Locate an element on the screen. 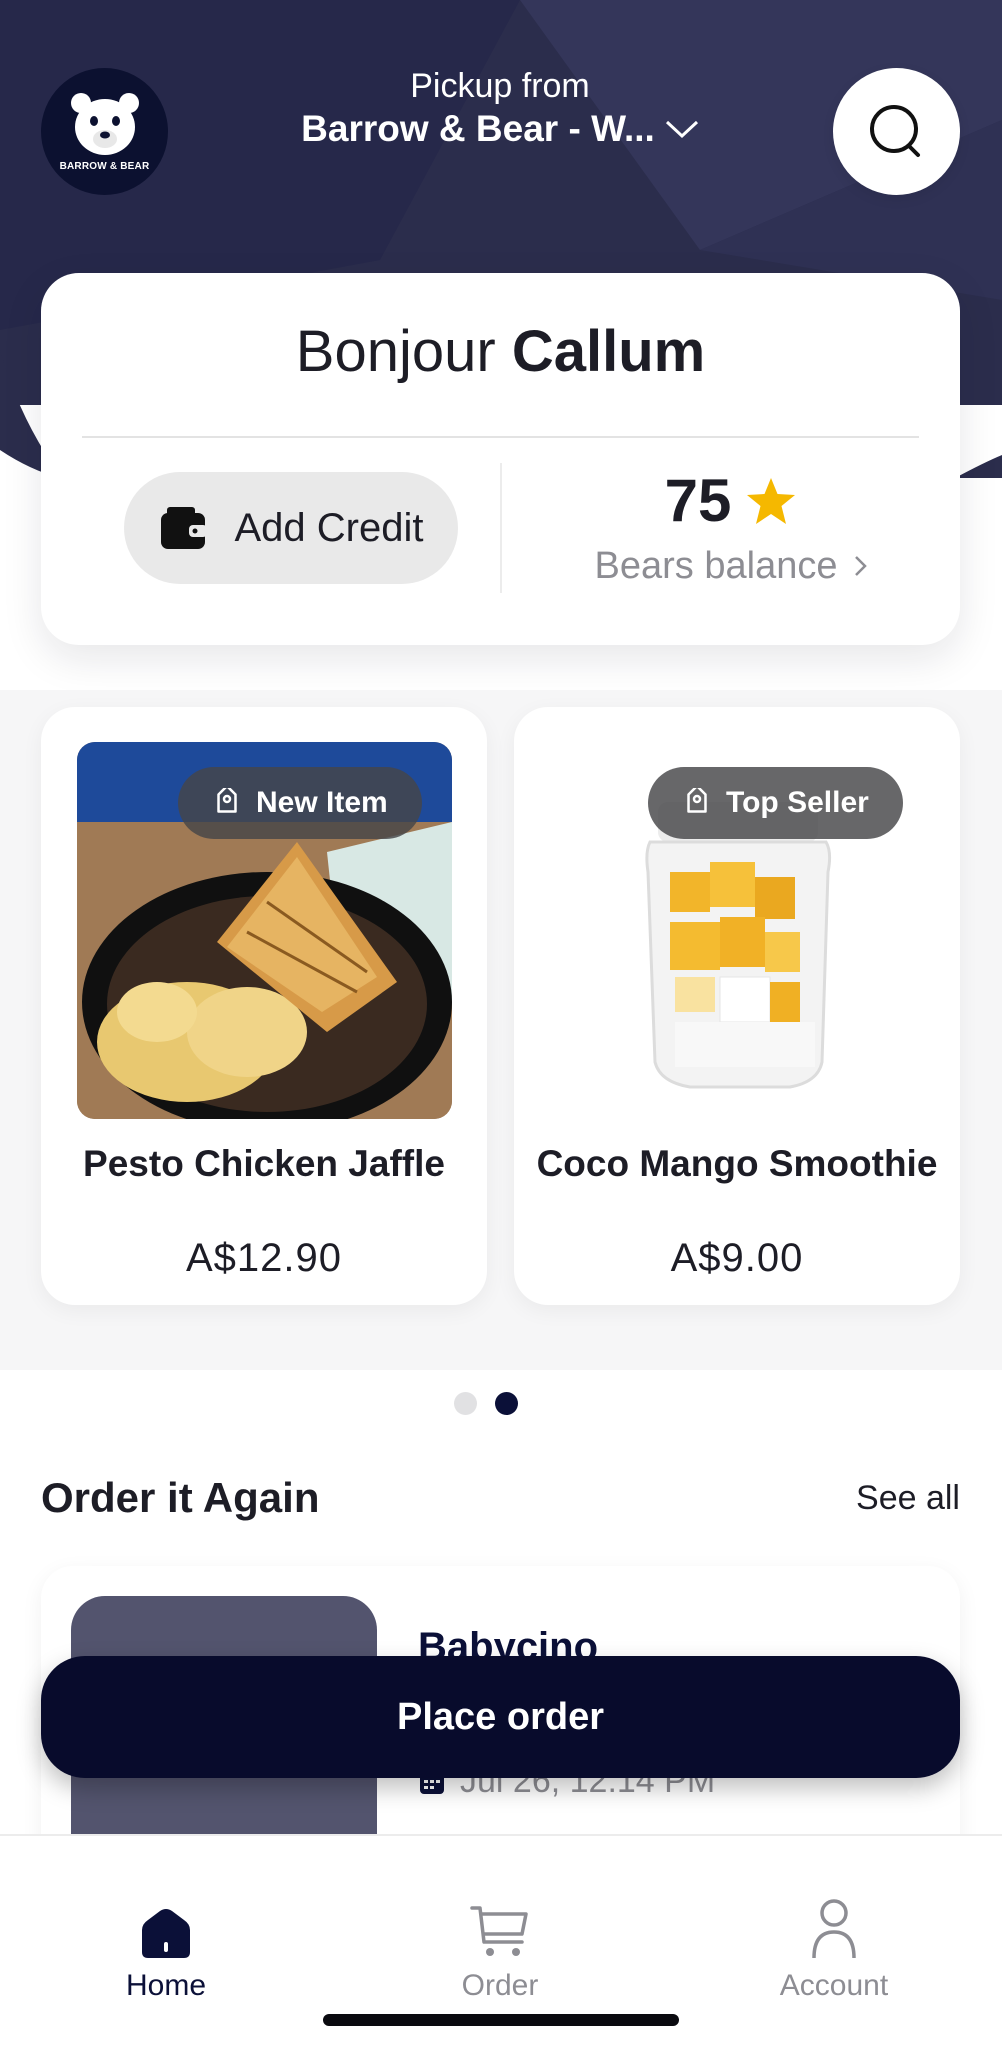 Image resolution: width=1002 pixels, height=2048 pixels. bears-balance-value-row: 75 is located at coordinates (731, 501).